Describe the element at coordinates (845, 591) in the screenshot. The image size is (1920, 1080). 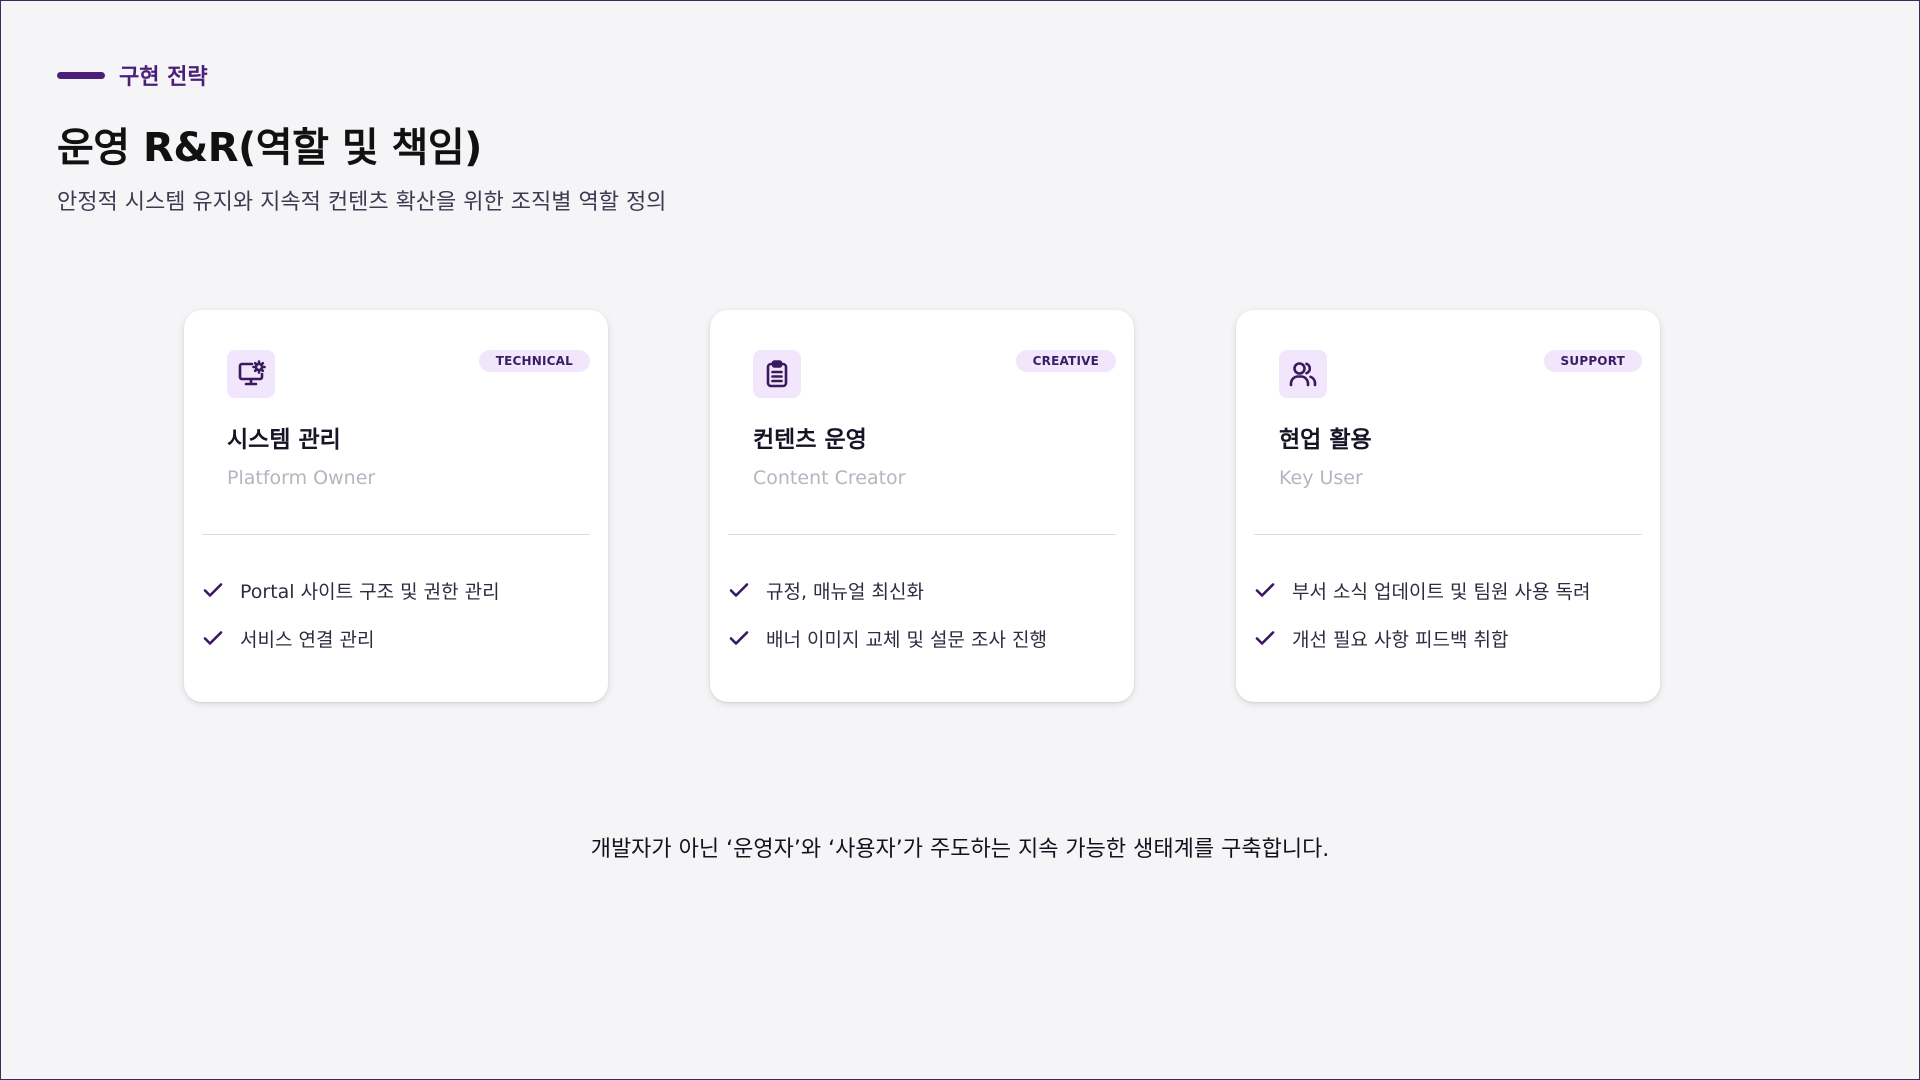
I see `list-item-text: 규정, 매뉴얼 최신화` at that location.